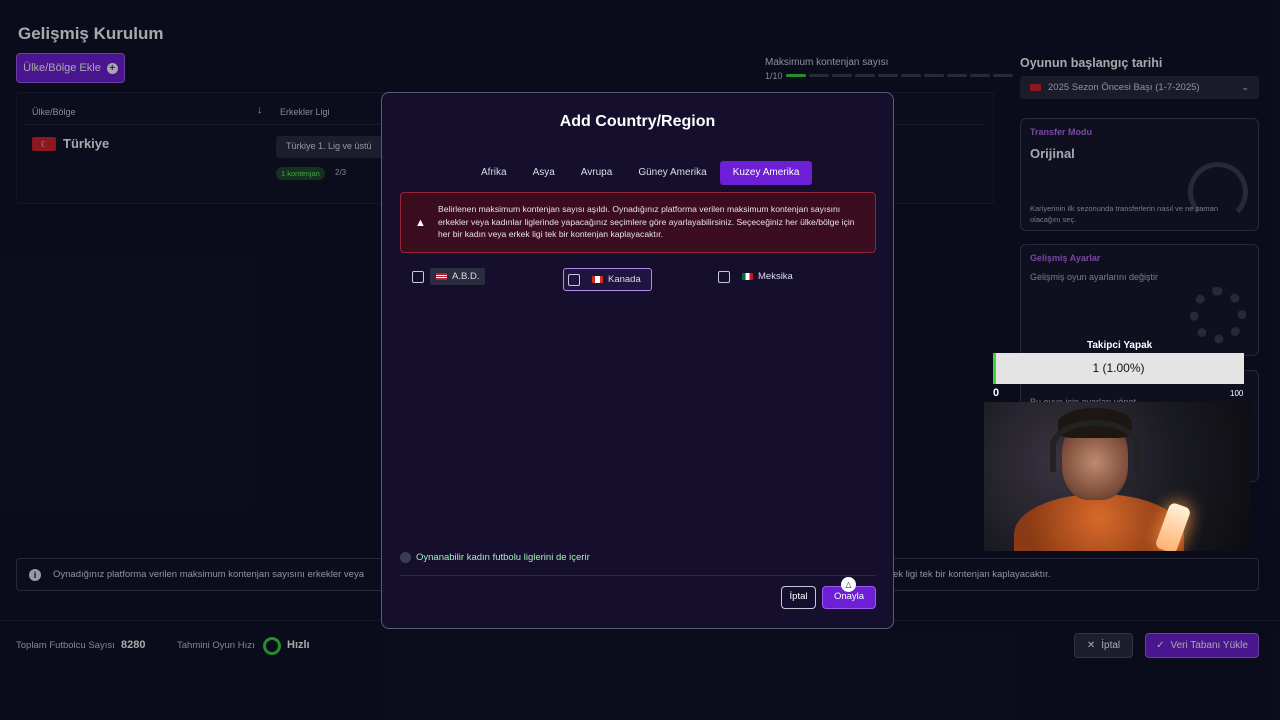  Describe the element at coordinates (544, 173) in the screenshot. I see `tab-asya: Asya` at that location.